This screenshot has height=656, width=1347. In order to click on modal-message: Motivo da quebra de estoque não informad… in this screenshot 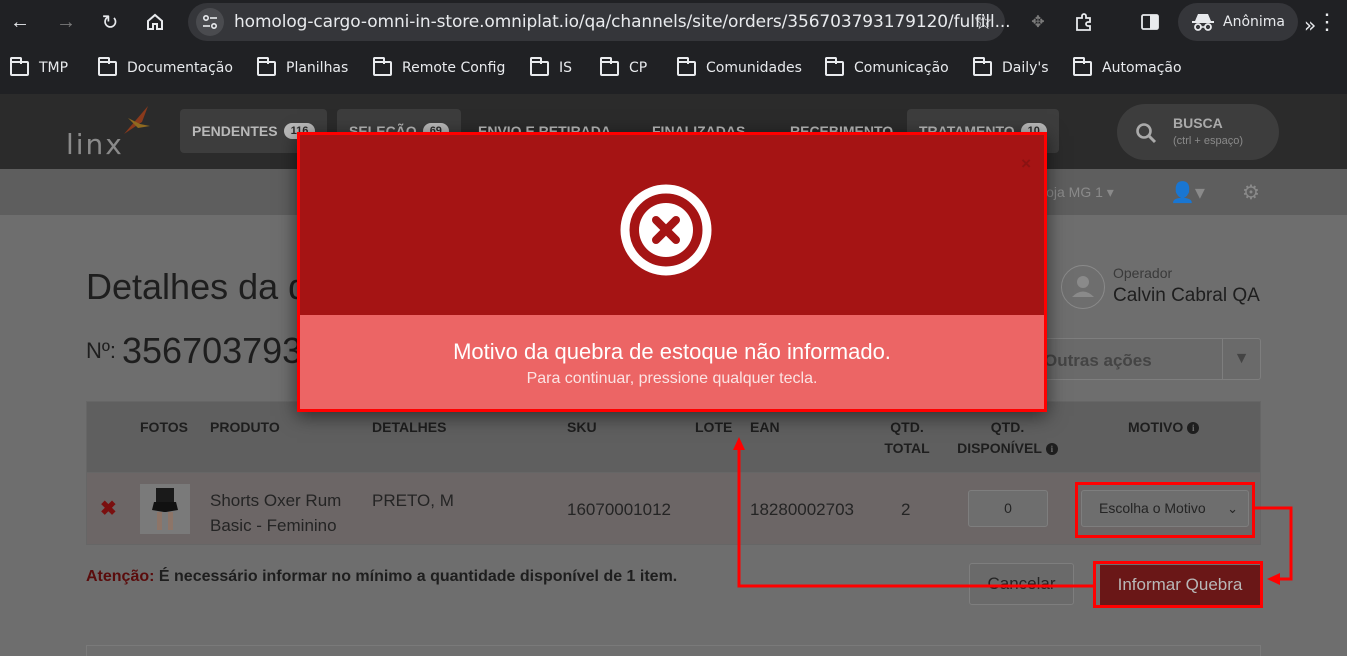, I will do `click(672, 351)`.